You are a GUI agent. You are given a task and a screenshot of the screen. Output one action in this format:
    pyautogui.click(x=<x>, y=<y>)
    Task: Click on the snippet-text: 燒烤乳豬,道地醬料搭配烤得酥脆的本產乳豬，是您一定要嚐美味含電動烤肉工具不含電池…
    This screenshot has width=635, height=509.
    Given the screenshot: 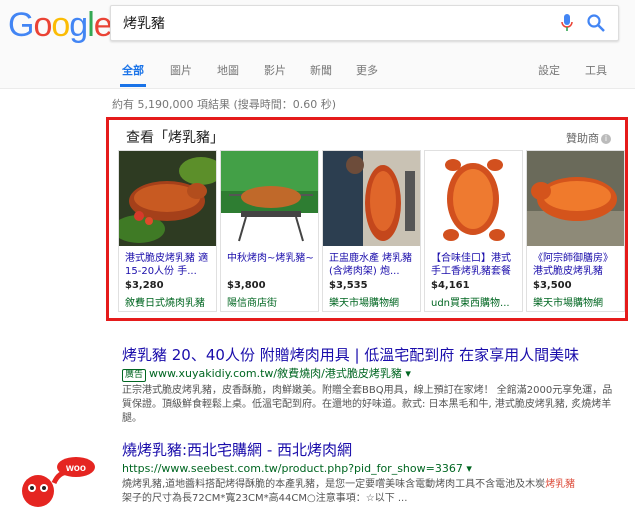 What is the action you would take?
    pyautogui.click(x=334, y=484)
    